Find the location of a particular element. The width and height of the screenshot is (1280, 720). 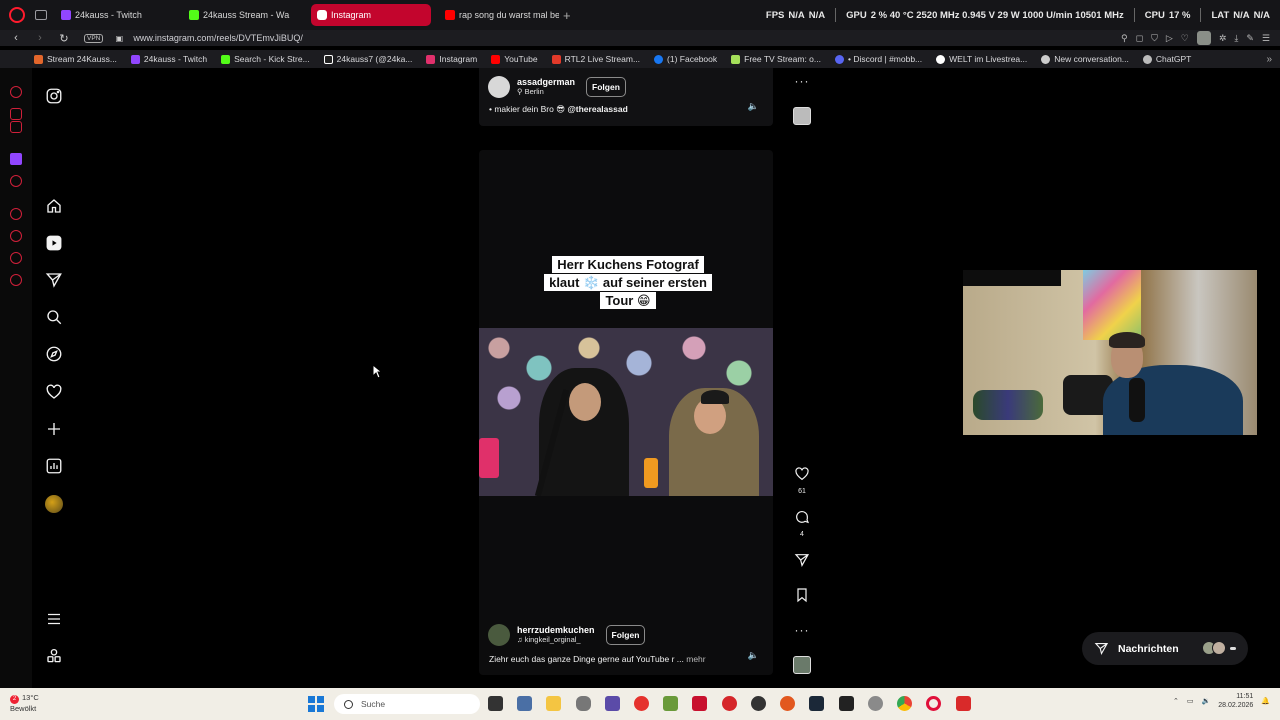

notification-bell-icon: 🔔 is located at coordinates (1265, 701).